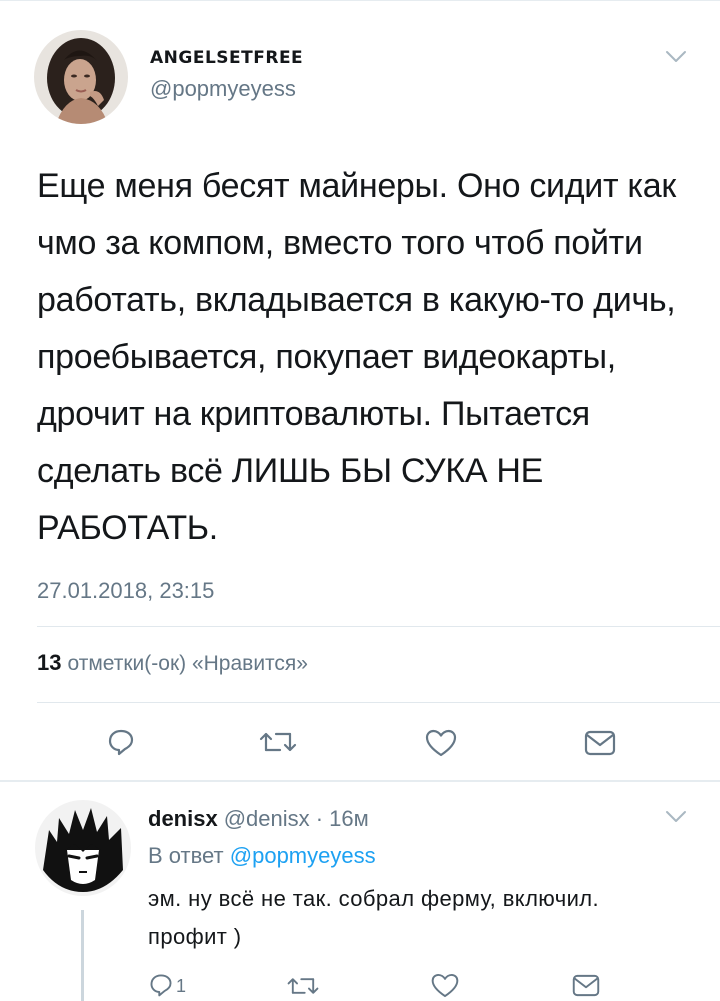  I want to click on display-name: ANGELSETFREE, so click(226, 58).